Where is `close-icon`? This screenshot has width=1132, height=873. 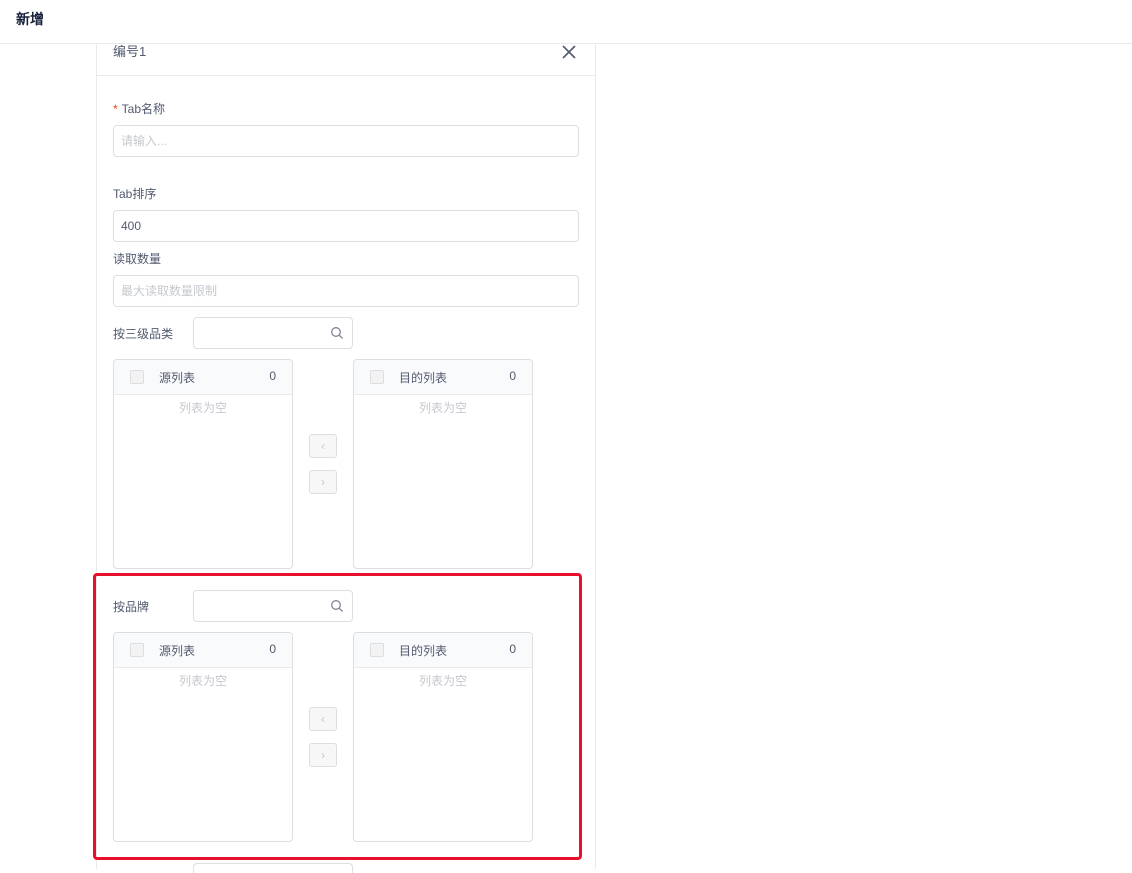 close-icon is located at coordinates (569, 52).